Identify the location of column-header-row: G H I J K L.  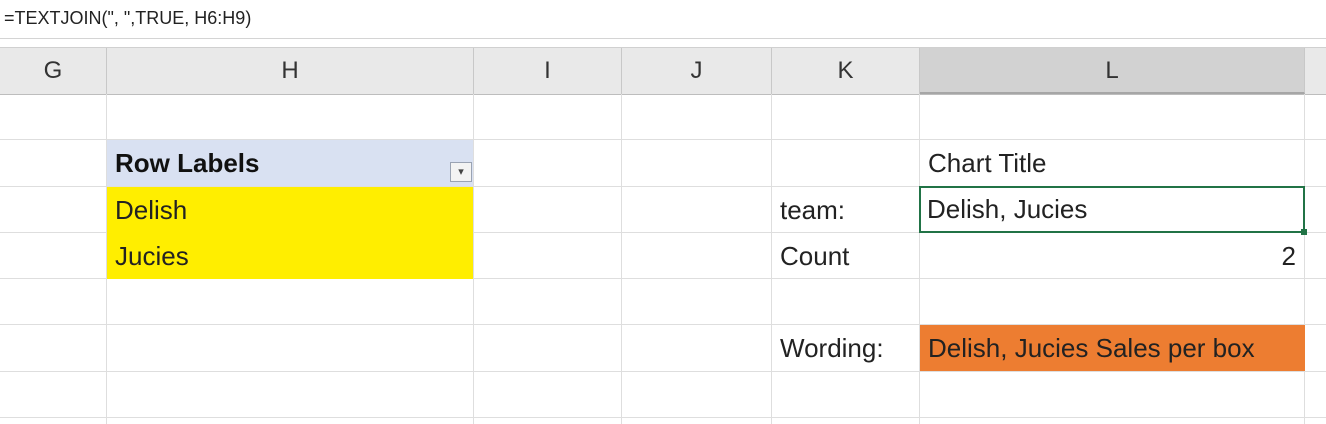
(663, 71).